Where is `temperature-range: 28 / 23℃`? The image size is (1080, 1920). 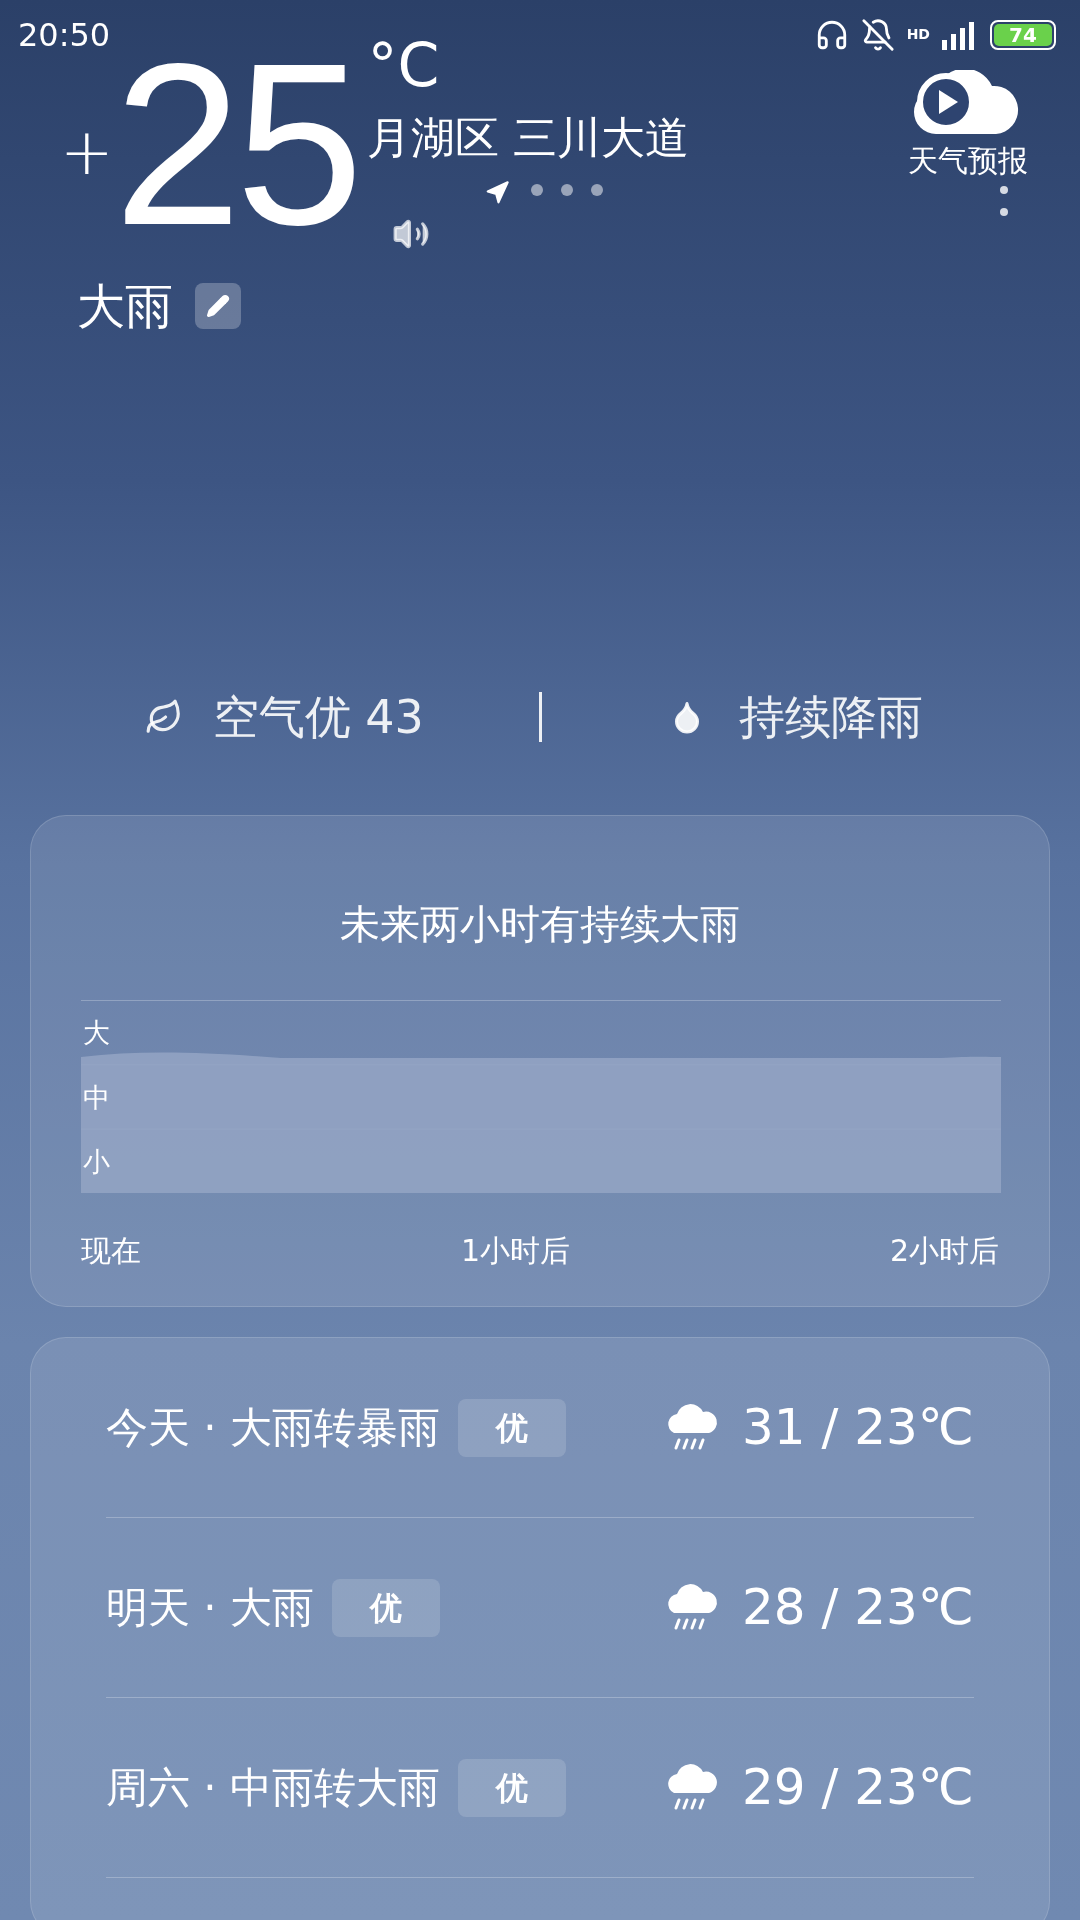
temperature-range: 28 / 23℃ is located at coordinates (857, 1607).